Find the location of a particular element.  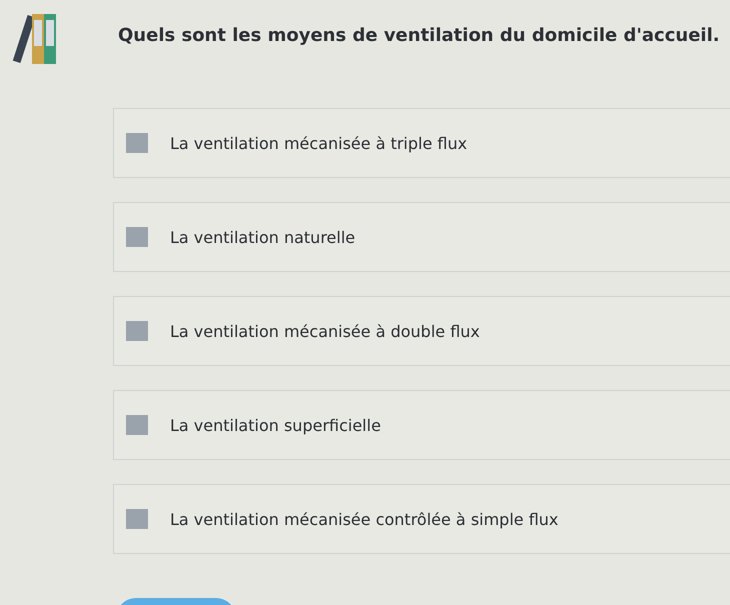

question-text: Quels sont les moyens de ventilation du domicile d'accueil. is located at coordinates (419, 35).